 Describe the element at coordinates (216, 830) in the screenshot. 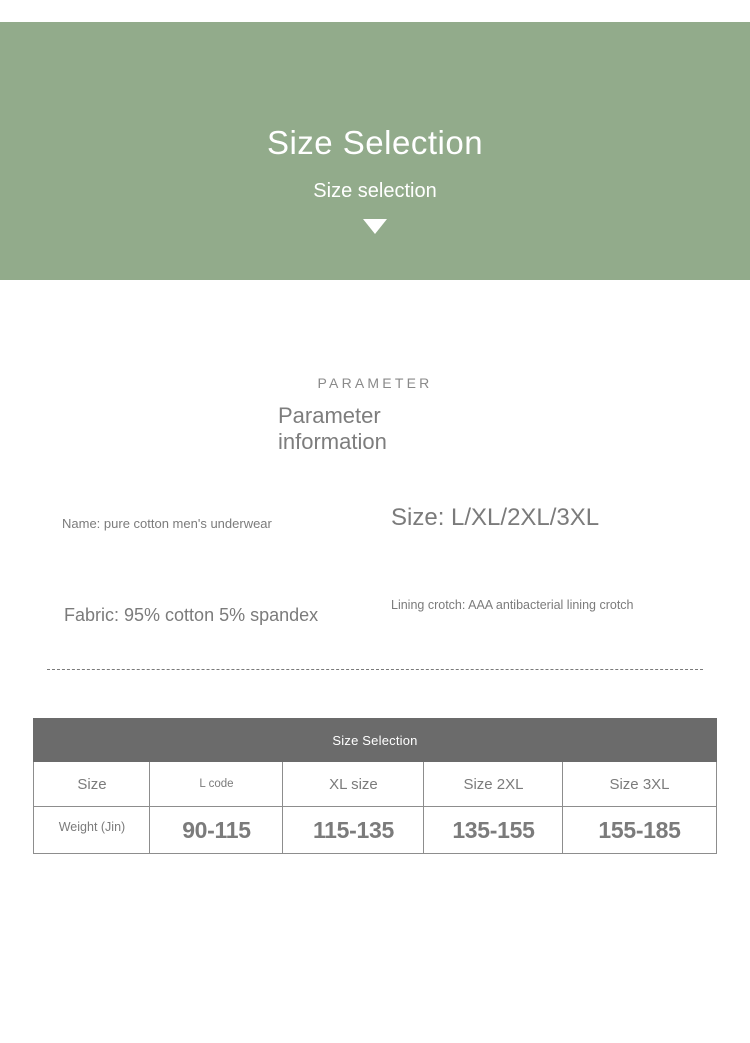

I see `table-value-l: 90-115` at that location.